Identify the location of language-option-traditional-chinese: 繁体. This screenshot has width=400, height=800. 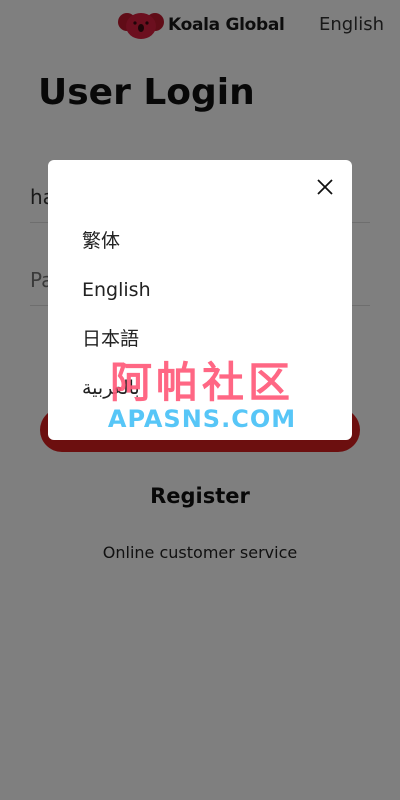
(116, 250).